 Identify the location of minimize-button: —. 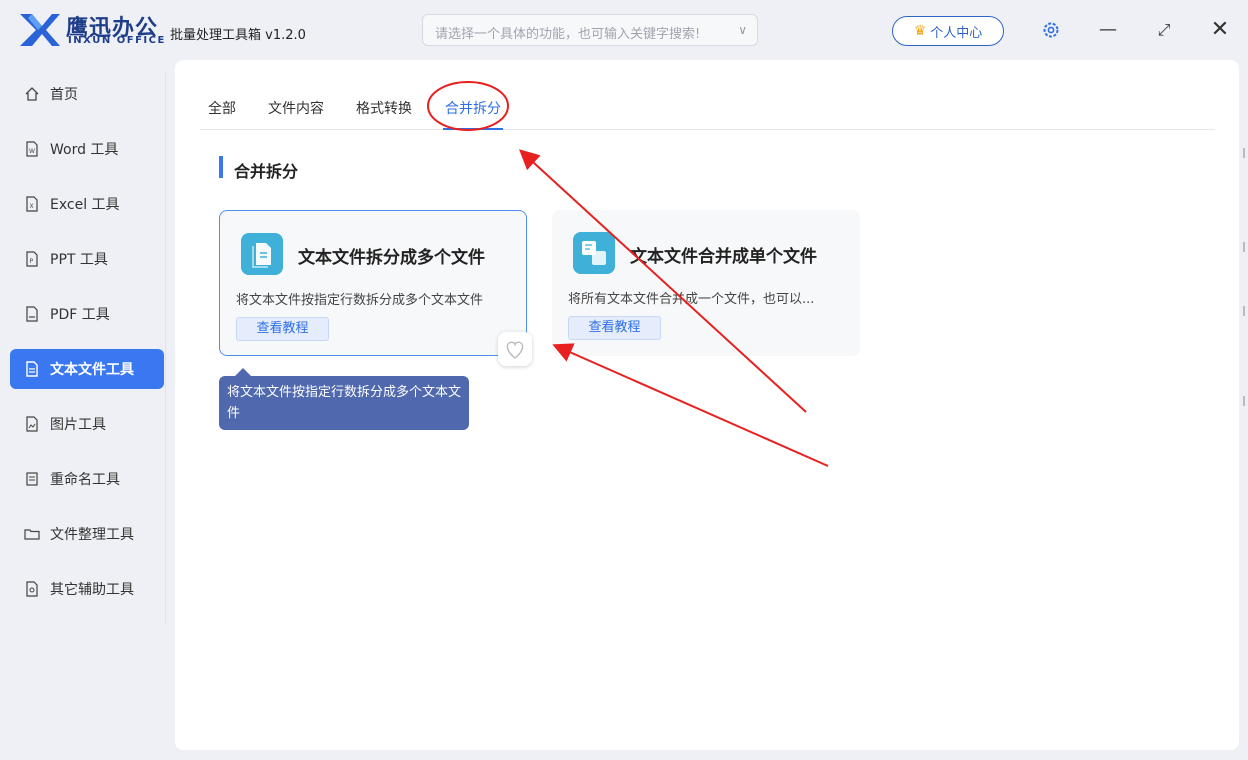
(1108, 30).